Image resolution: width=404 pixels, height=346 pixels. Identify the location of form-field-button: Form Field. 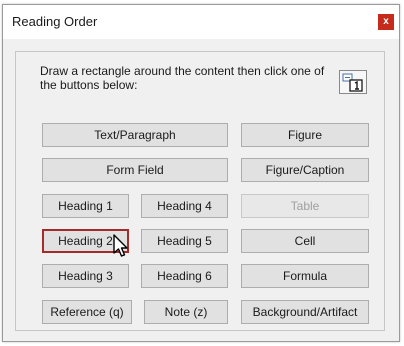
(135, 170).